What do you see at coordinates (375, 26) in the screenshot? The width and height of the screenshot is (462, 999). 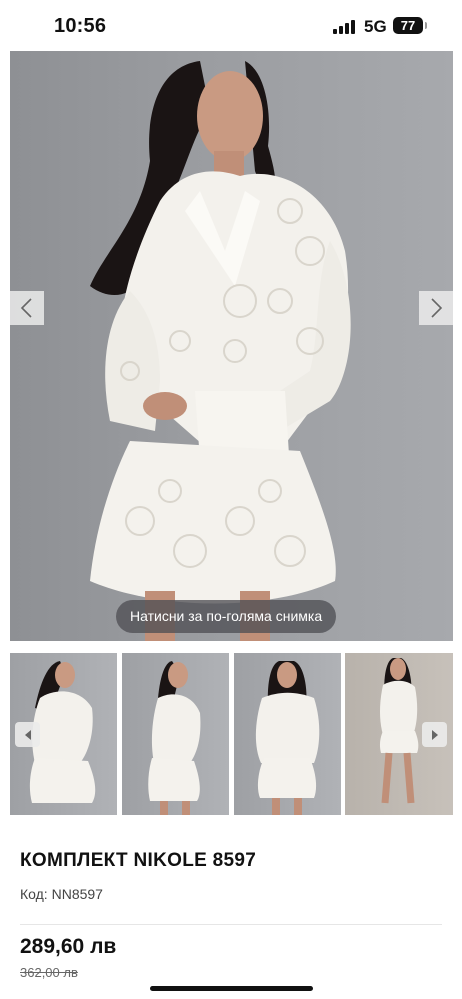 I see `network-type: 5G` at bounding box center [375, 26].